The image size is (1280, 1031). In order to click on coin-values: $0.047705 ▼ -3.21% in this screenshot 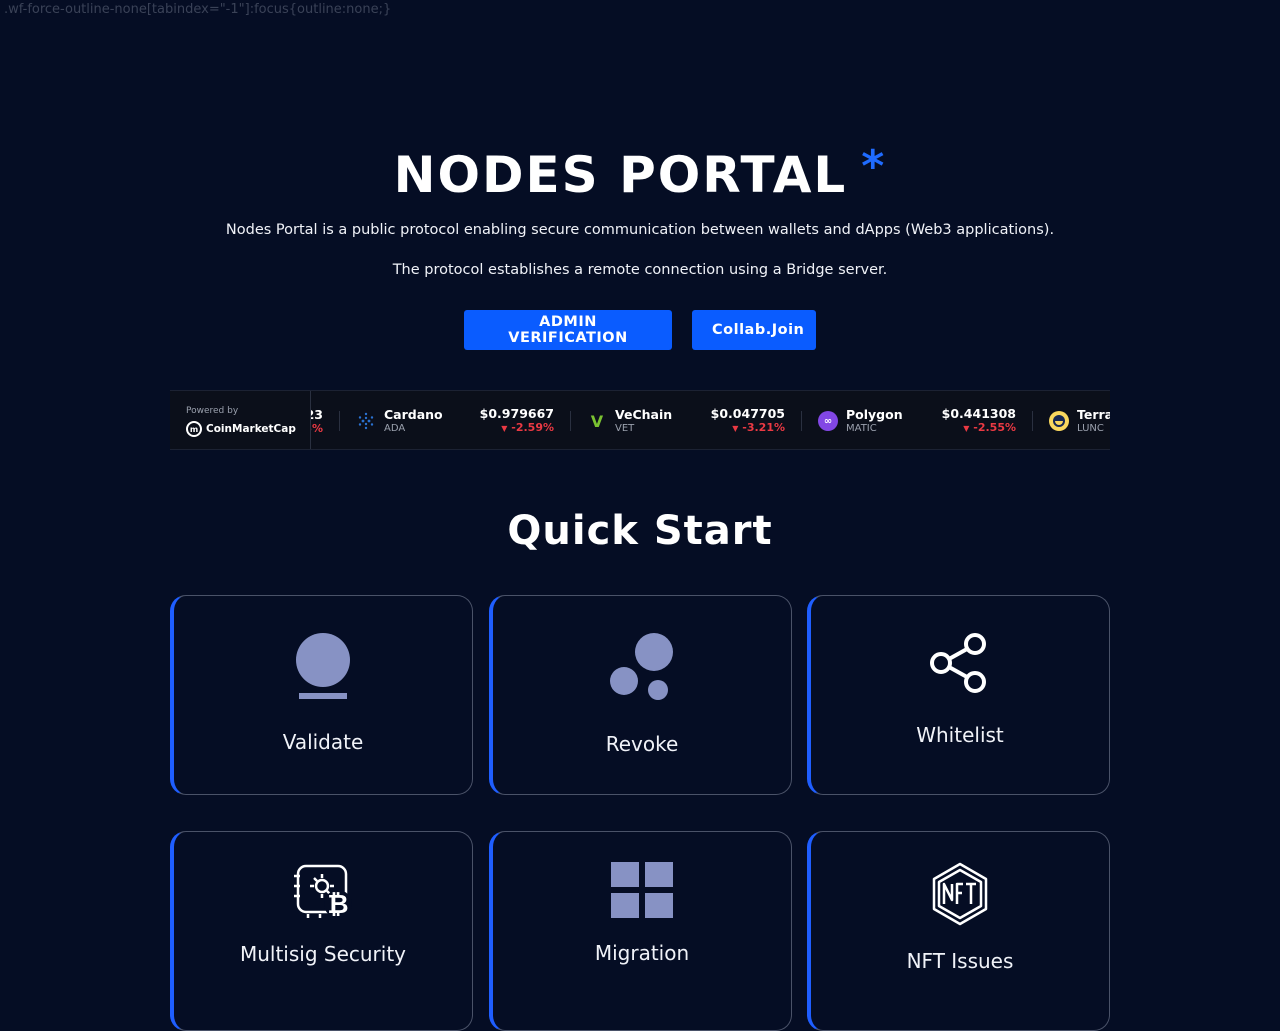, I will do `click(740, 421)`.